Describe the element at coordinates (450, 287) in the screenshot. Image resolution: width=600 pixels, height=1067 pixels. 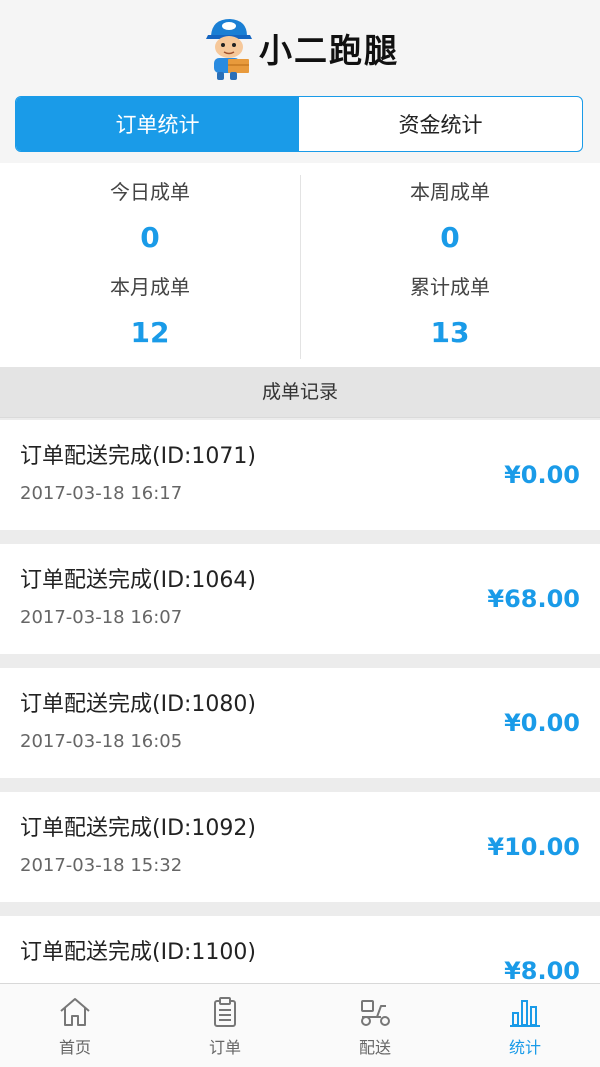
I see `stat-label: 累计成单` at that location.